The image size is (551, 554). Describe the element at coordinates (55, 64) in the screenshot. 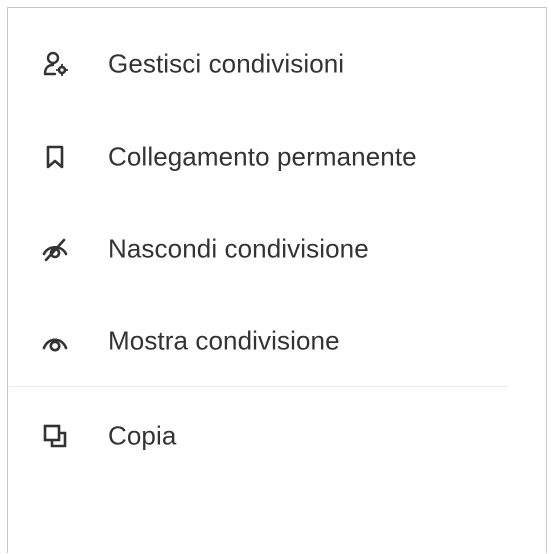

I see `user-gear-icon` at that location.